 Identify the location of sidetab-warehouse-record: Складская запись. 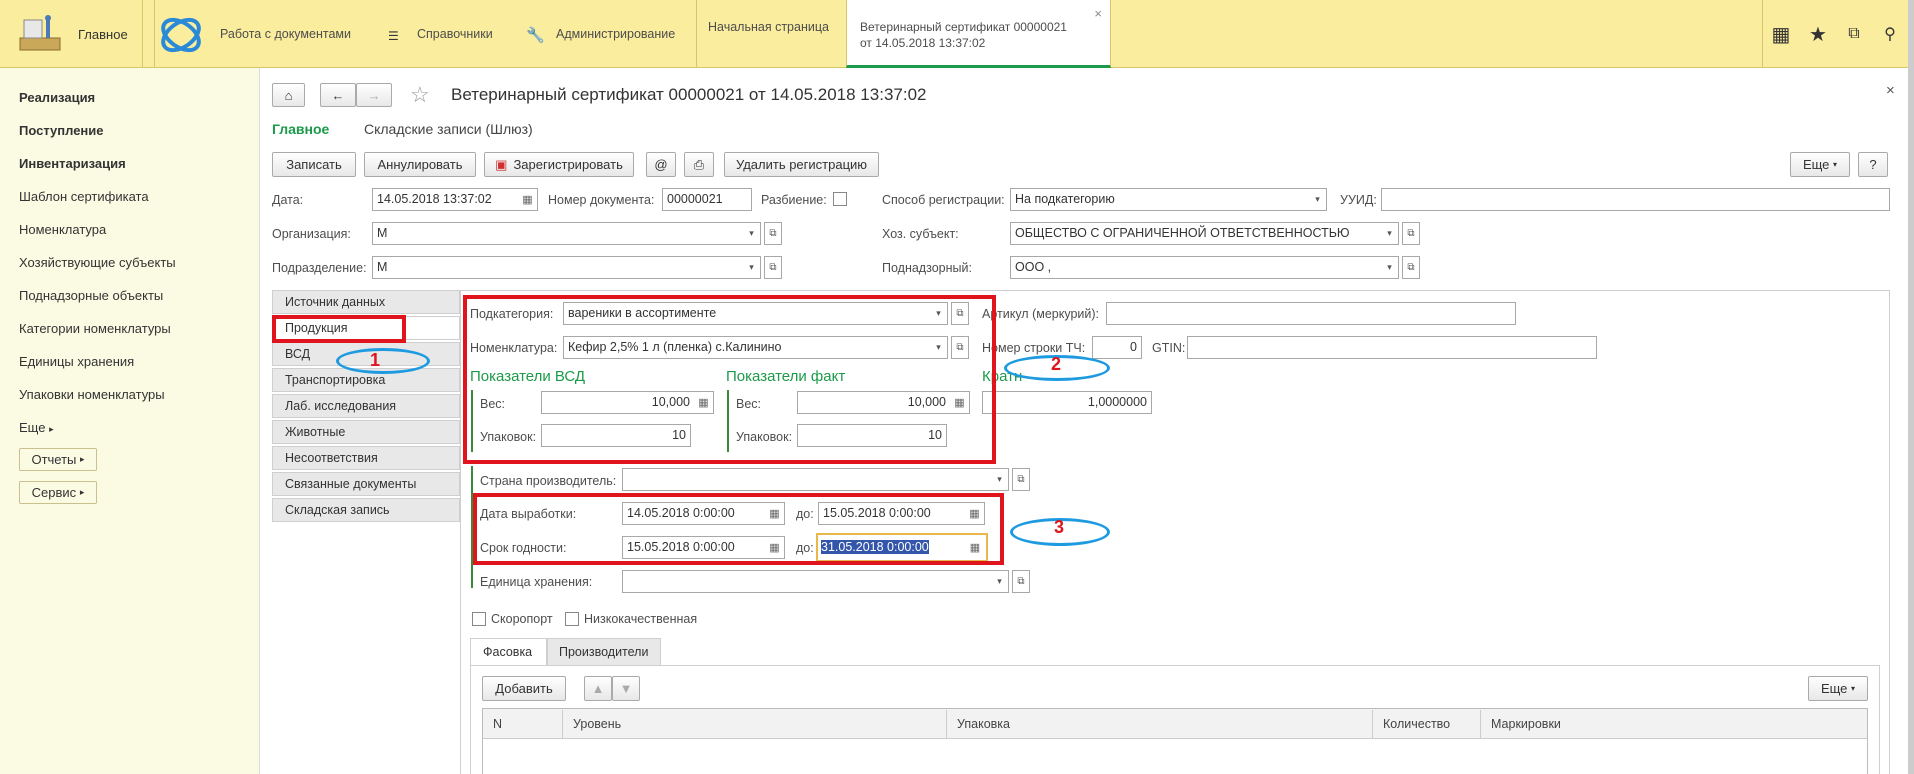
(366, 510).